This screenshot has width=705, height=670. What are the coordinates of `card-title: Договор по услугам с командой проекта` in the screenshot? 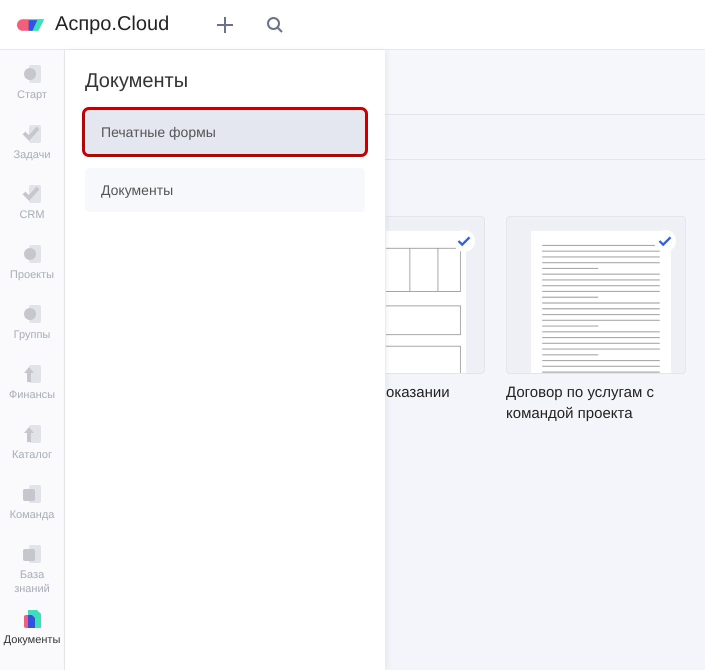 It's located at (596, 403).